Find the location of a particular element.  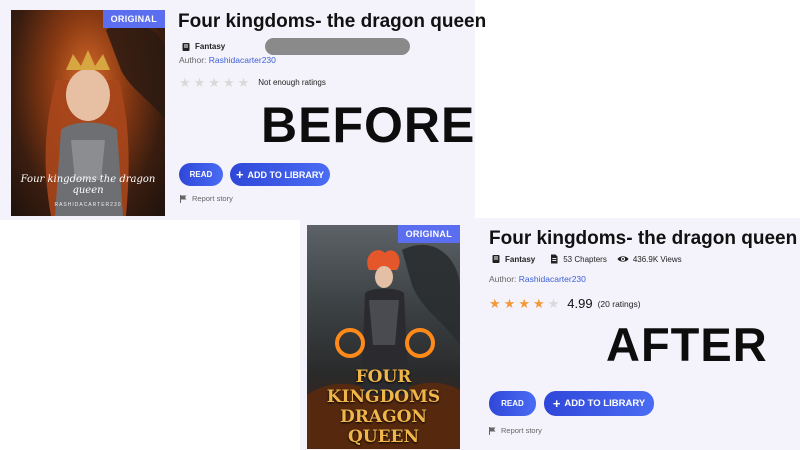

rating-note: Not enough ratings is located at coordinates (292, 82).